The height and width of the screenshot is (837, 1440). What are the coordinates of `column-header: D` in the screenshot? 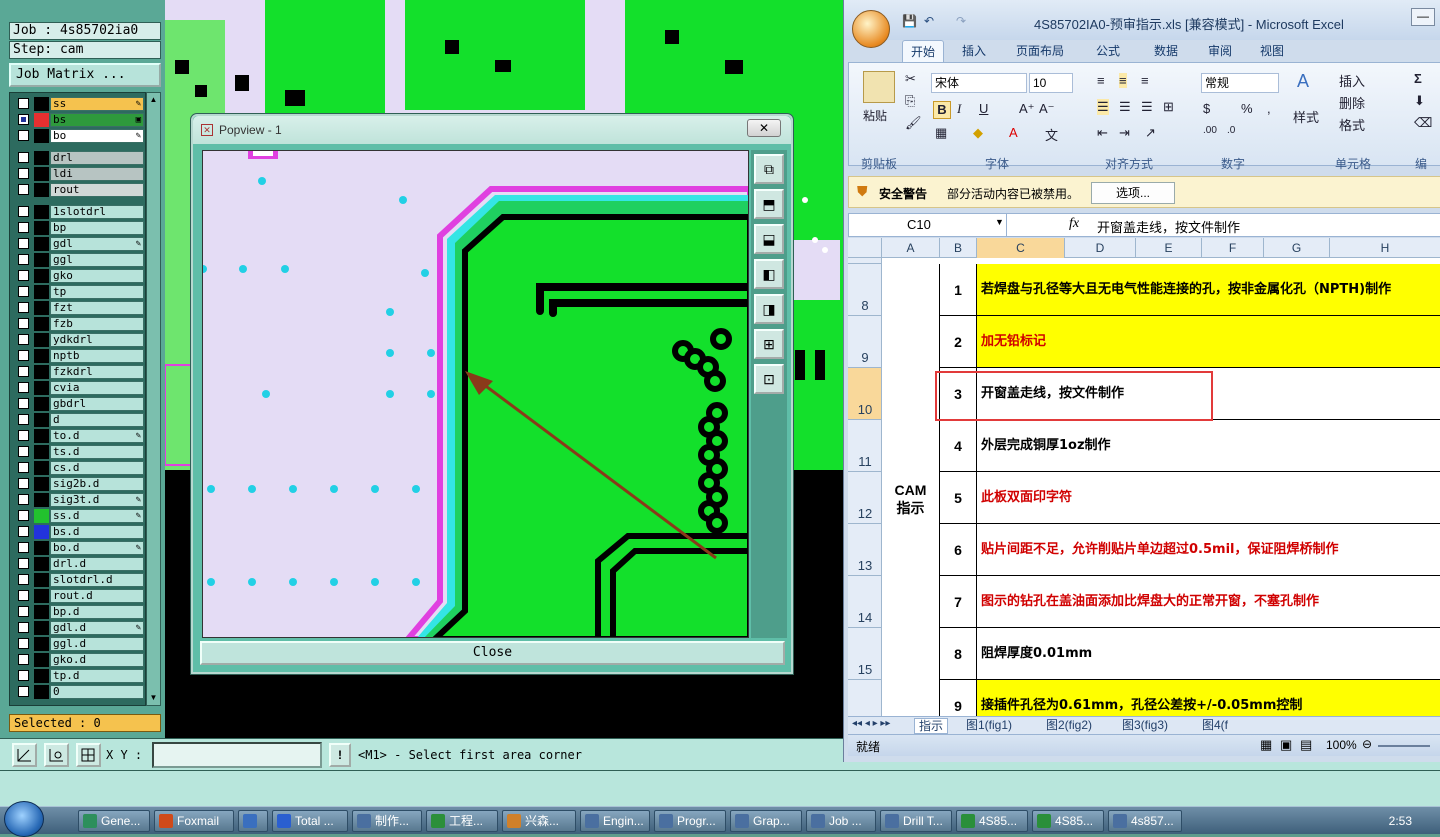 It's located at (1100, 248).